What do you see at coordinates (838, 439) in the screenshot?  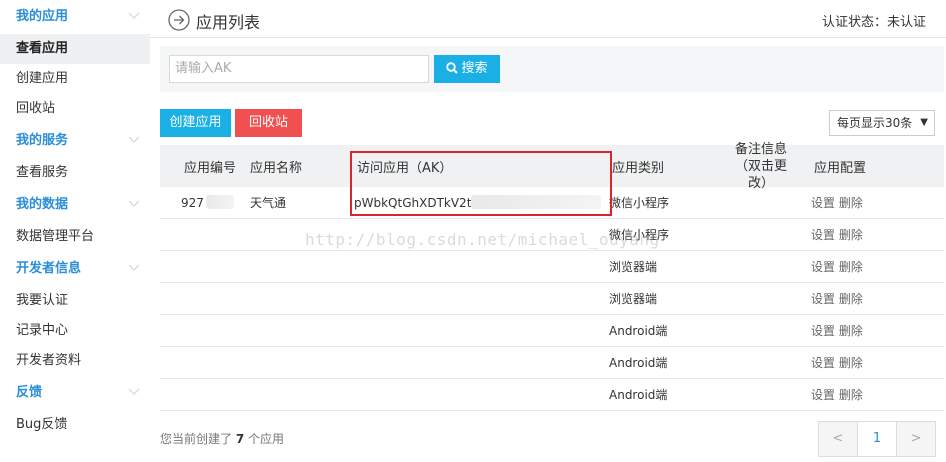 I see `prev-page-button: <` at bounding box center [838, 439].